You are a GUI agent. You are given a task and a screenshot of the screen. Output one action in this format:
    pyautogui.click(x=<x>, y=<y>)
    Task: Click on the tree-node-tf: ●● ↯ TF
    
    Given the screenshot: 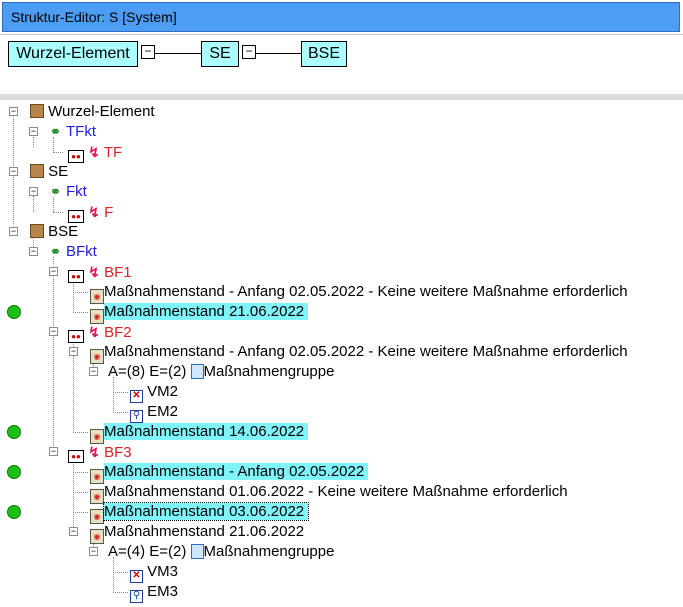 What is the action you would take?
    pyautogui.click(x=95, y=152)
    